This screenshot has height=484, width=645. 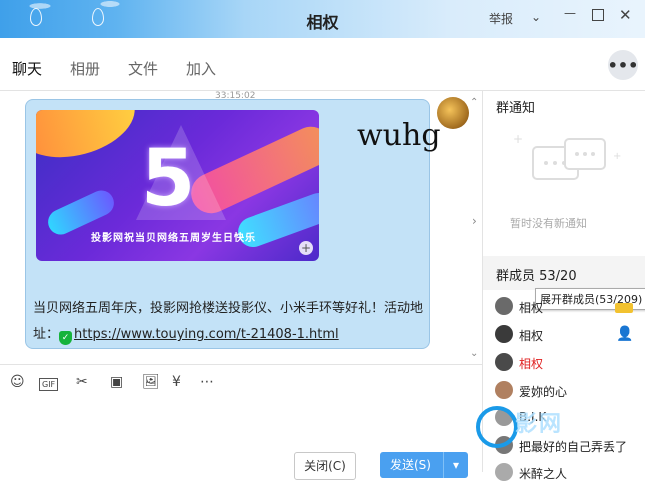 I want to click on smile-icon: ☺, so click(x=17, y=382).